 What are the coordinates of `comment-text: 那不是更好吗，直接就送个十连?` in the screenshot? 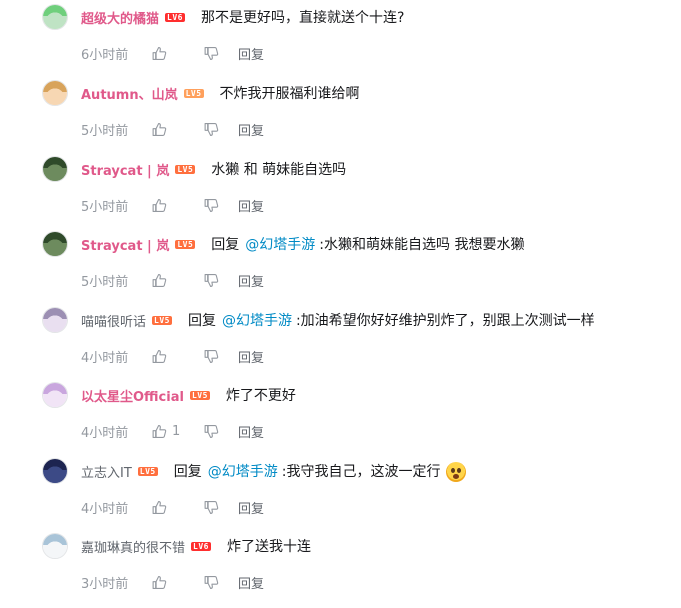 It's located at (302, 17).